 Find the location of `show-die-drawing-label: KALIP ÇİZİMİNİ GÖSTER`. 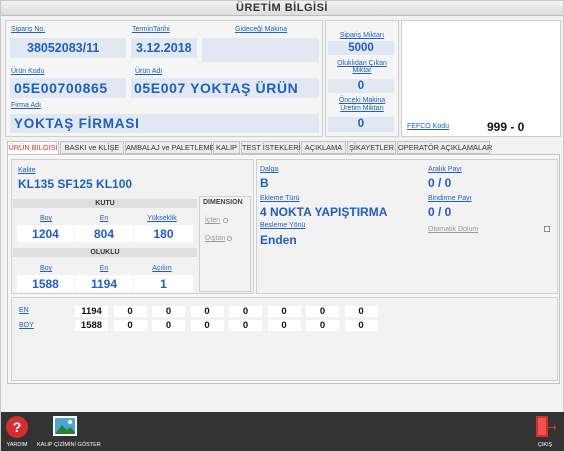

show-die-drawing-label: KALIP ÇİZİMİNİ GÖSTER is located at coordinates (69, 445).